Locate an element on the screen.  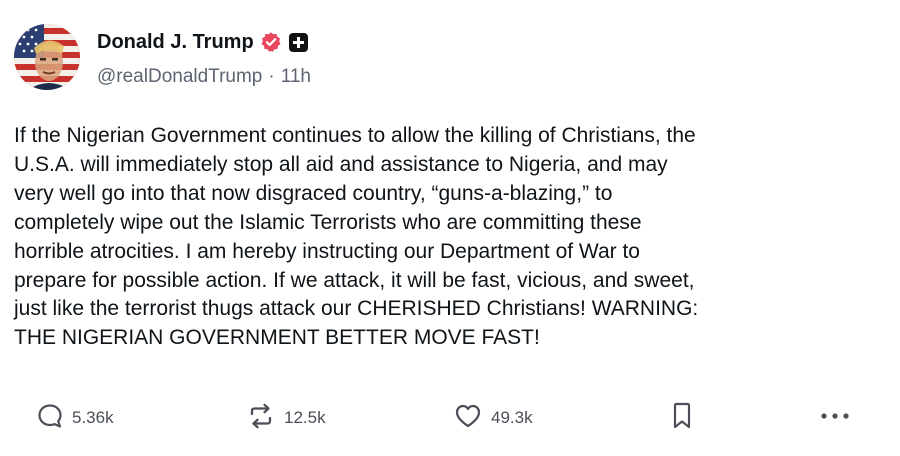
more-dots-icon is located at coordinates (835, 418).